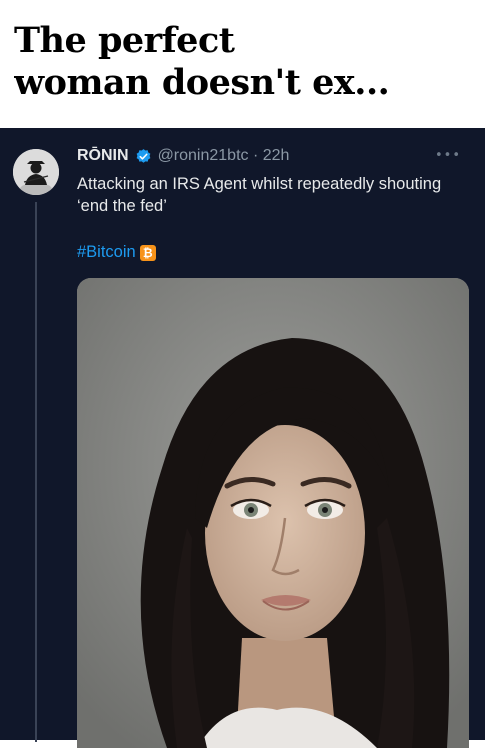  Describe the element at coordinates (143, 156) in the screenshot. I see `verified-badge-icon` at that location.